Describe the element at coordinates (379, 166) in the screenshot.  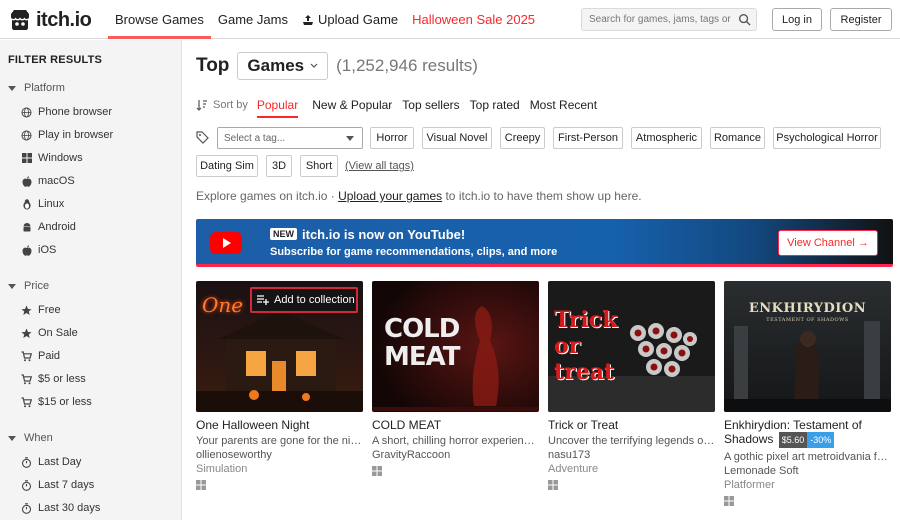
I see `view-all-tags-link: (View all tags)` at that location.